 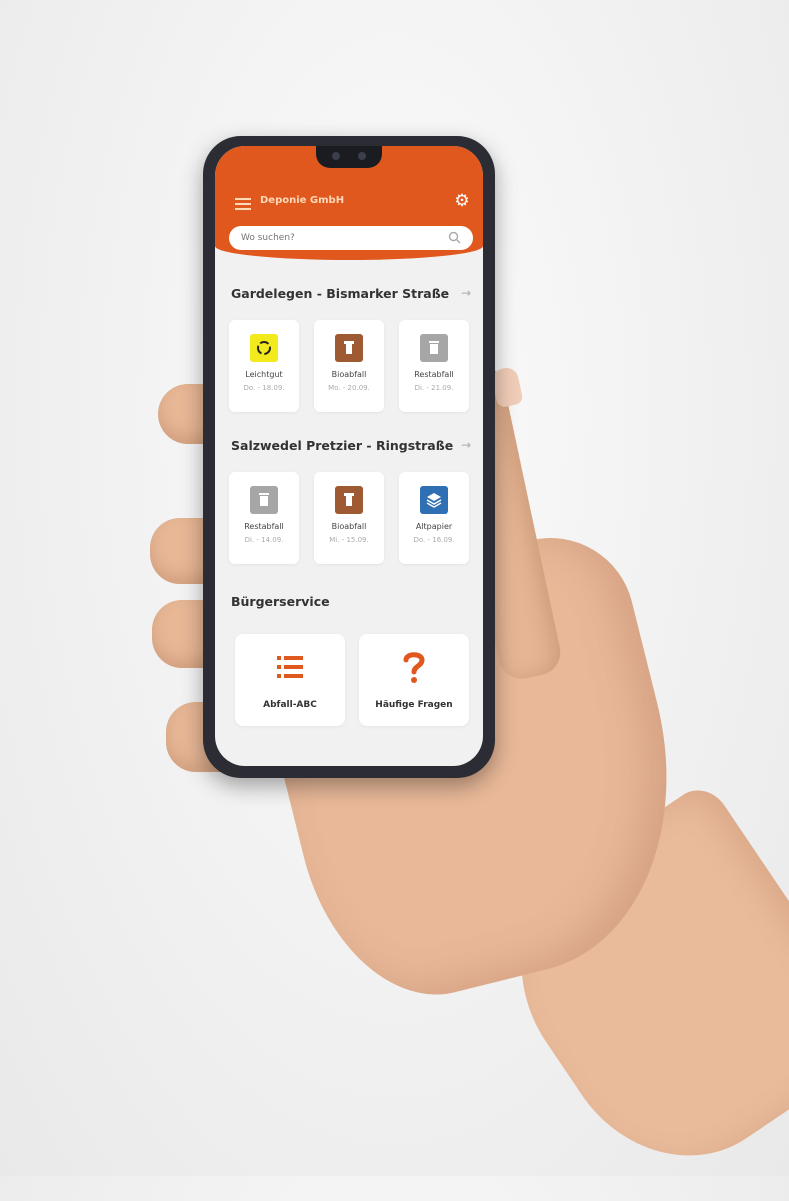 What do you see at coordinates (290, 705) in the screenshot?
I see `tile-label: Abfall-ABC` at bounding box center [290, 705].